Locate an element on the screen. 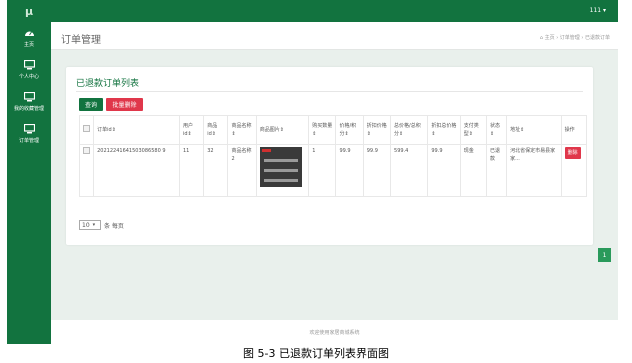 Image resolution: width=632 pixels, height=363 pixels. column-header: 商品名称⇕ is located at coordinates (242, 130).